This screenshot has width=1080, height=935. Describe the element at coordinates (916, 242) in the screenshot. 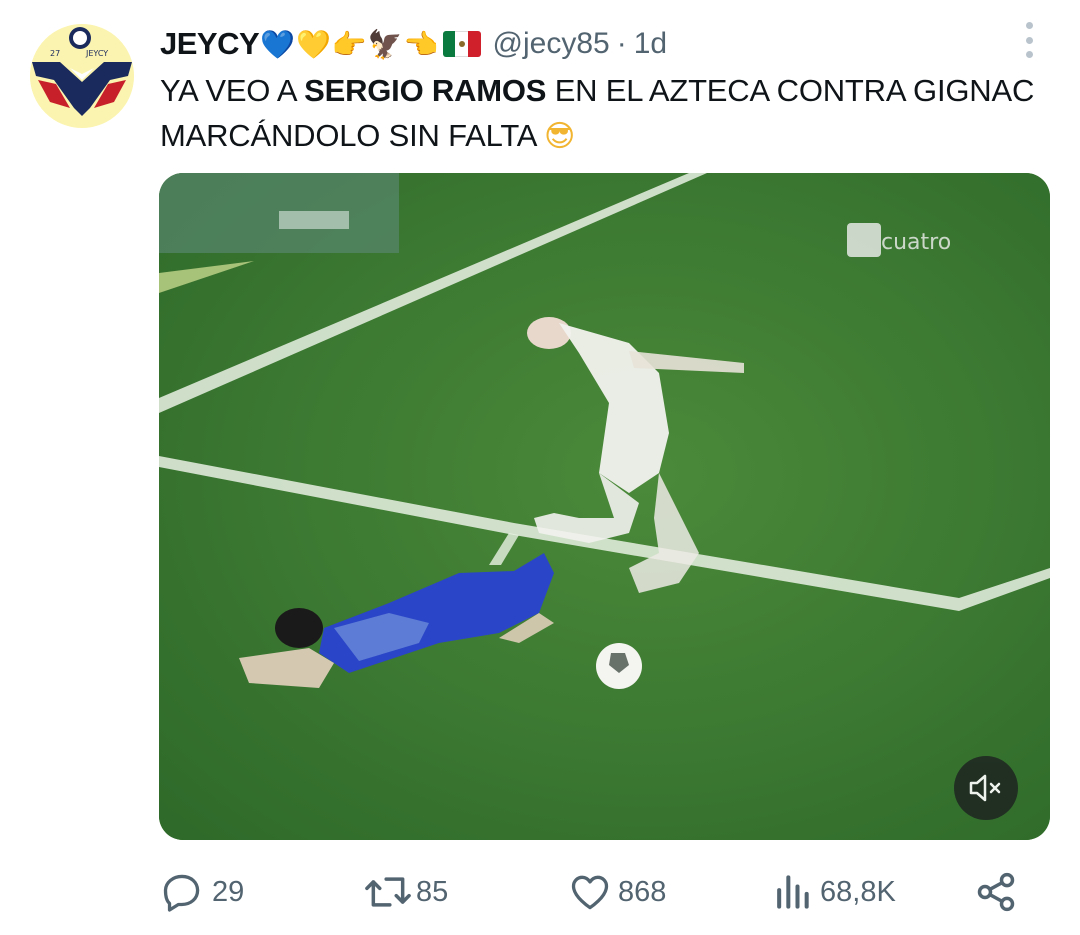

I see `watermark-text: cuatro` at that location.